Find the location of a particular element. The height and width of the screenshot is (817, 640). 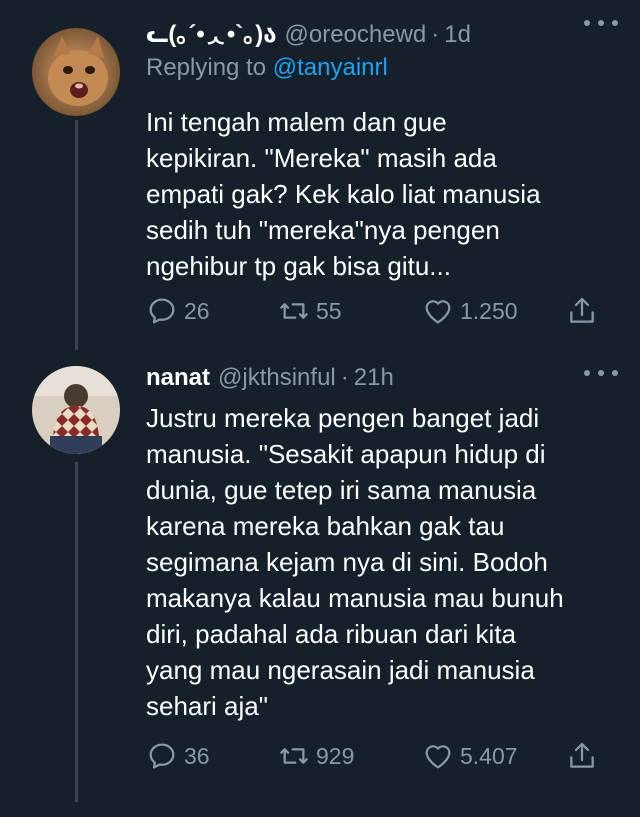

reply-count: 36 is located at coordinates (197, 755).